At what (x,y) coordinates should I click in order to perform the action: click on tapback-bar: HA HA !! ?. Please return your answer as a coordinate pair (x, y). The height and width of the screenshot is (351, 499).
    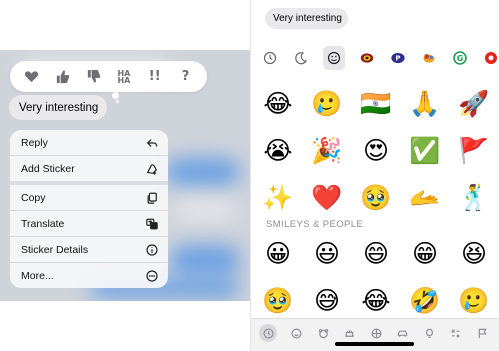
    Looking at the image, I should click on (108, 76).